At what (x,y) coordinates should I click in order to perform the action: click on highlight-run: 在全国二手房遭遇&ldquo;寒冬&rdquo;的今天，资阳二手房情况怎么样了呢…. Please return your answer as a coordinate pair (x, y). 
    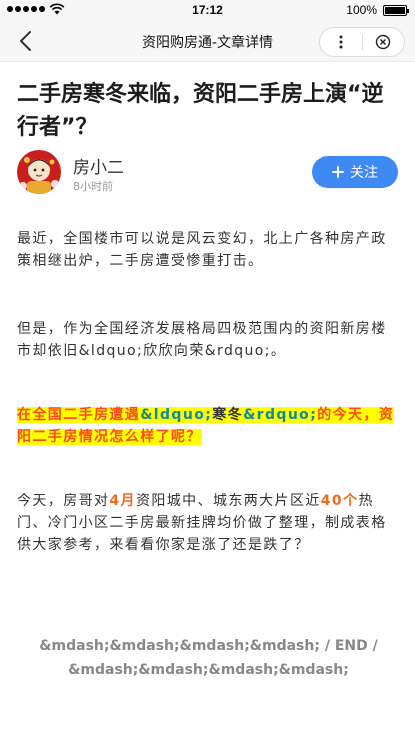
    Looking at the image, I should click on (206, 426).